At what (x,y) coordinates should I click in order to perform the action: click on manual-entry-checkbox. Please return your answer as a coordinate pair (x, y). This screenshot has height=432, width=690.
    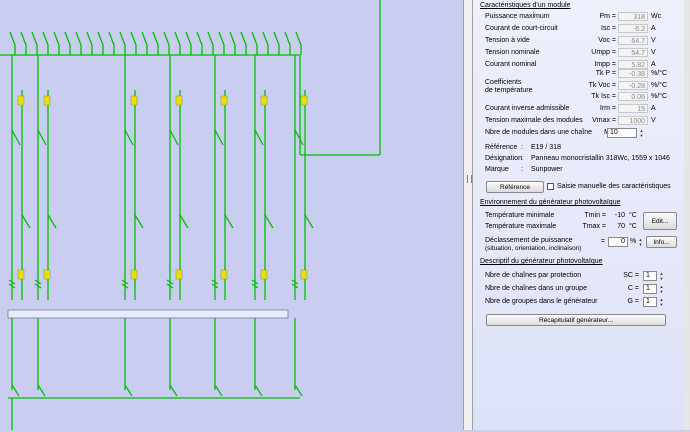
    Looking at the image, I should click on (550, 186).